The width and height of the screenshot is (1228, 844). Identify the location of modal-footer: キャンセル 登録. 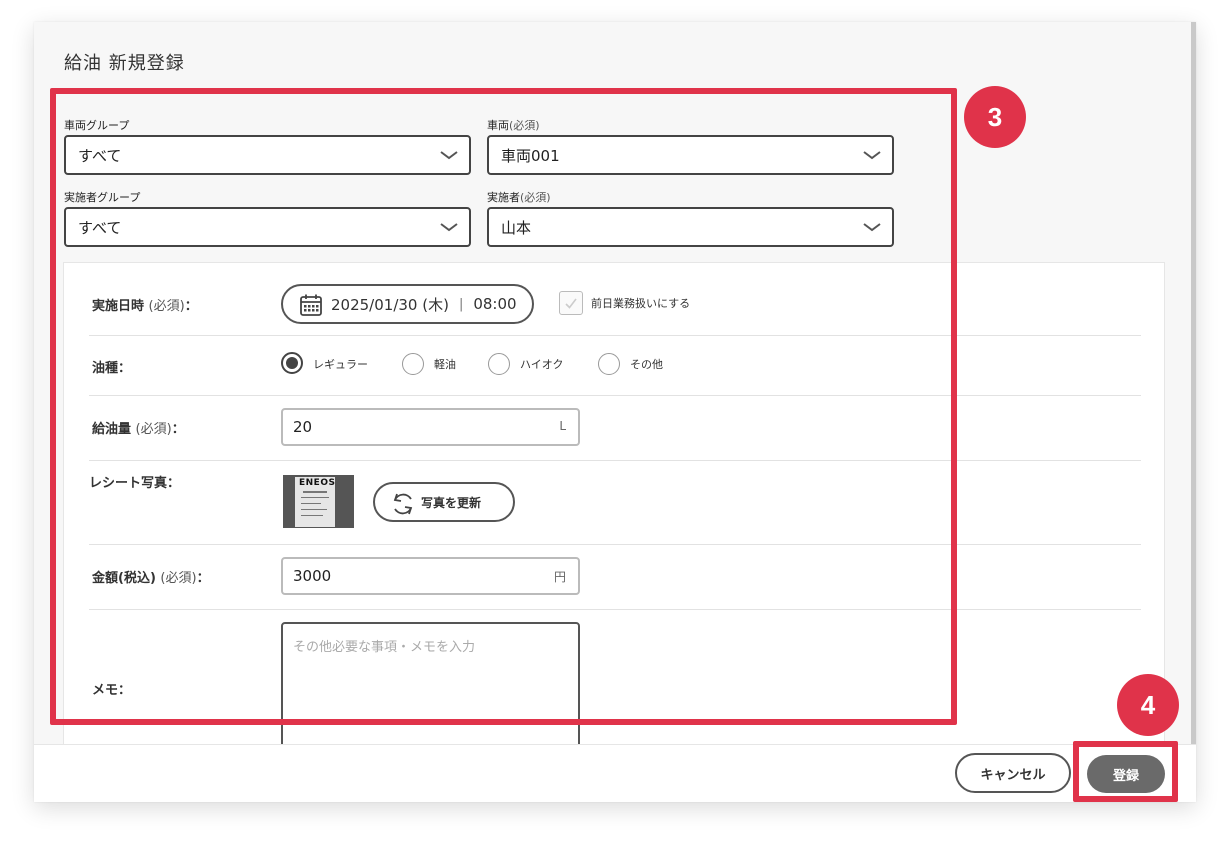
(615, 773).